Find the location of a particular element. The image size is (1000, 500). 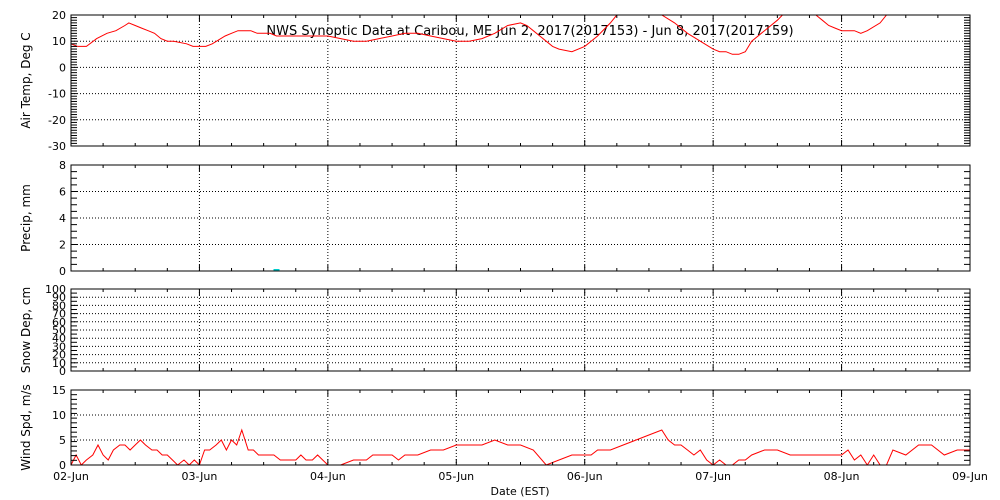

y-axis-label-air-temp: Air Temp, Deg C is located at coordinates (26, 80).